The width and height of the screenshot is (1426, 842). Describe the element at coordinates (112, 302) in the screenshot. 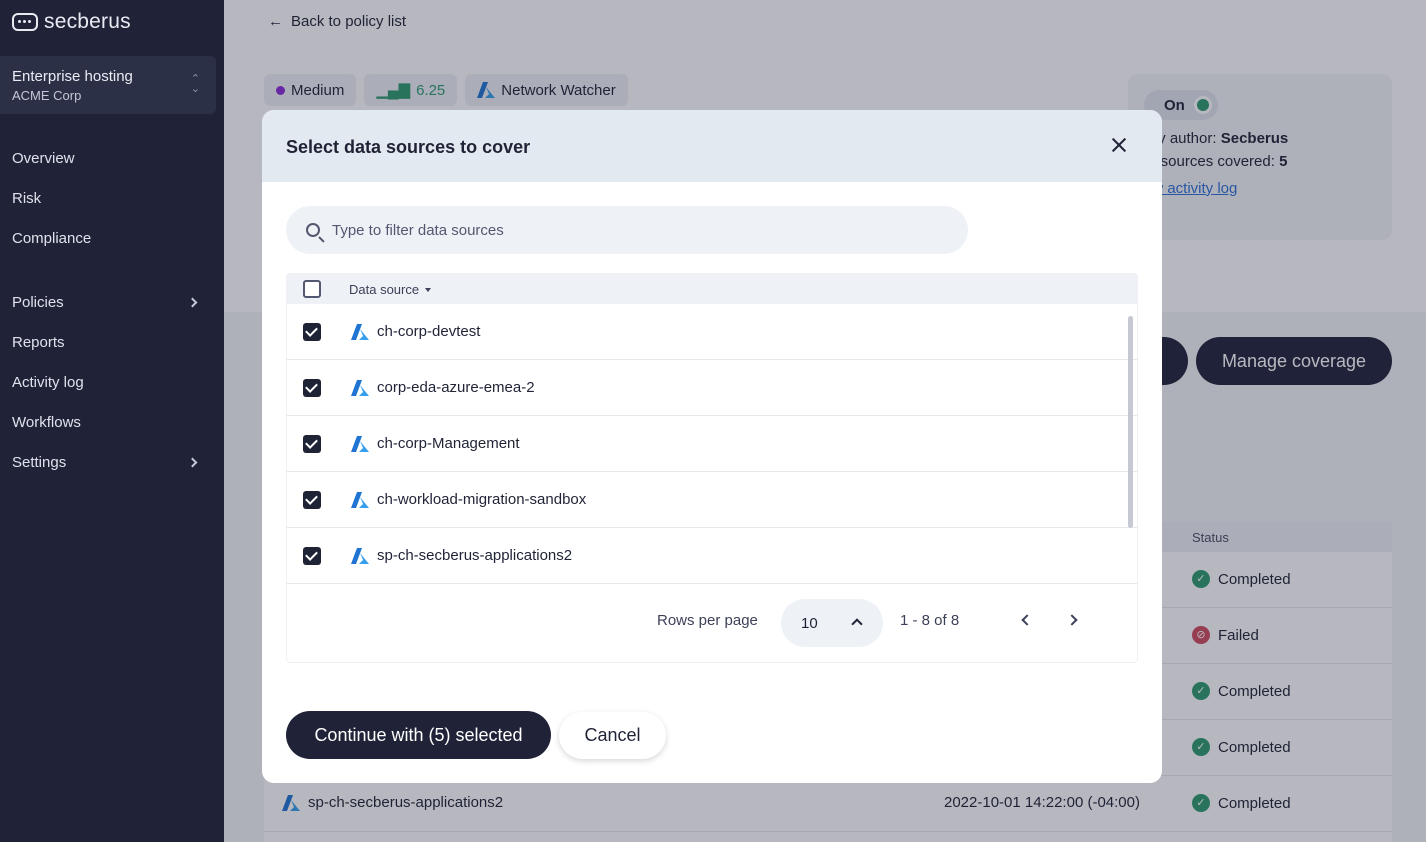

I see `sidebar-item-policies: Policies` at that location.